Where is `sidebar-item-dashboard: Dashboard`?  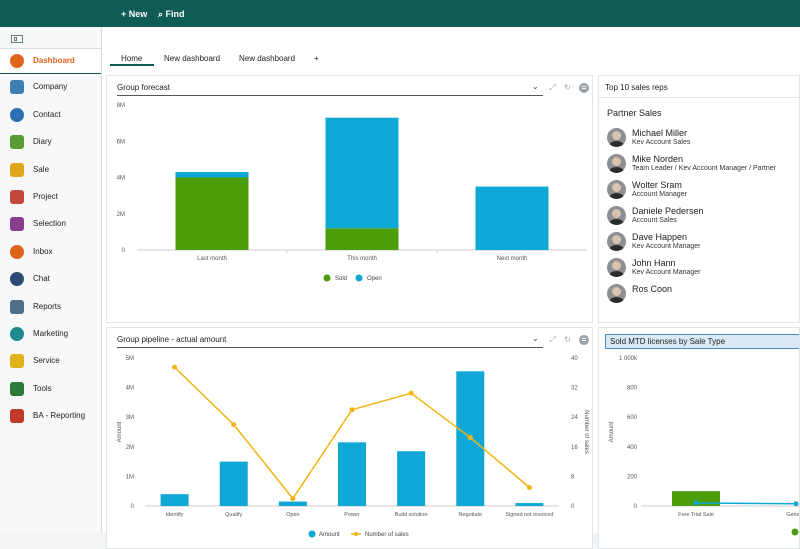
sidebar-item-dashboard: Dashboard is located at coordinates (50, 61).